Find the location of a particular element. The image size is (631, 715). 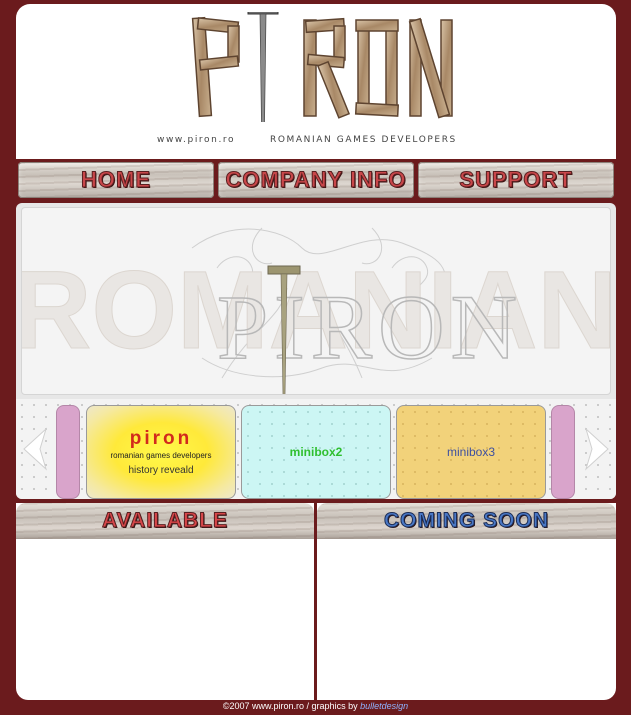

footer-copyright: ©2007 www.piron.ro / graphics by is located at coordinates (291, 706).